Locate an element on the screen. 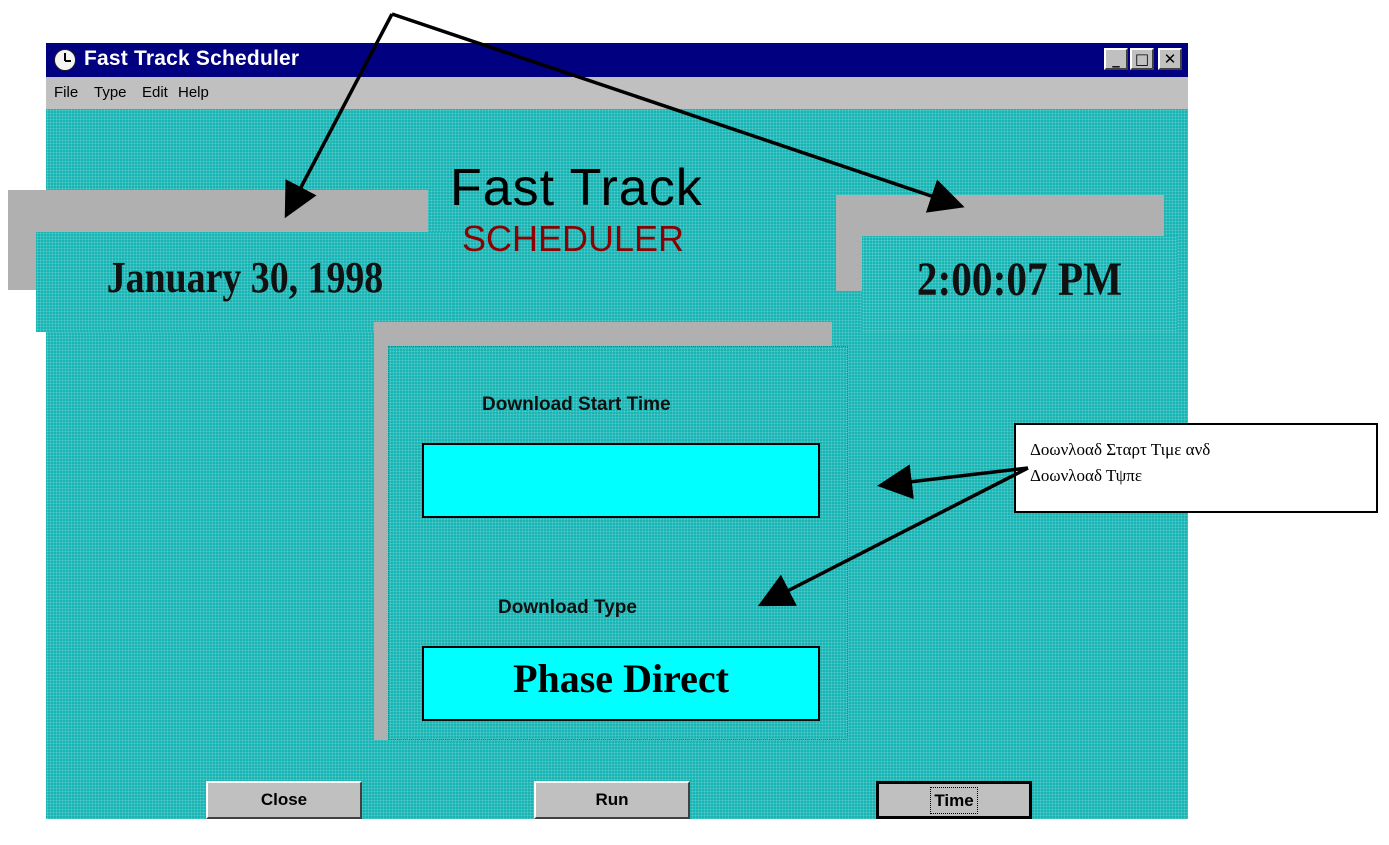 The height and width of the screenshot is (845, 1389). arrow-to-time is located at coordinates (678, 112).